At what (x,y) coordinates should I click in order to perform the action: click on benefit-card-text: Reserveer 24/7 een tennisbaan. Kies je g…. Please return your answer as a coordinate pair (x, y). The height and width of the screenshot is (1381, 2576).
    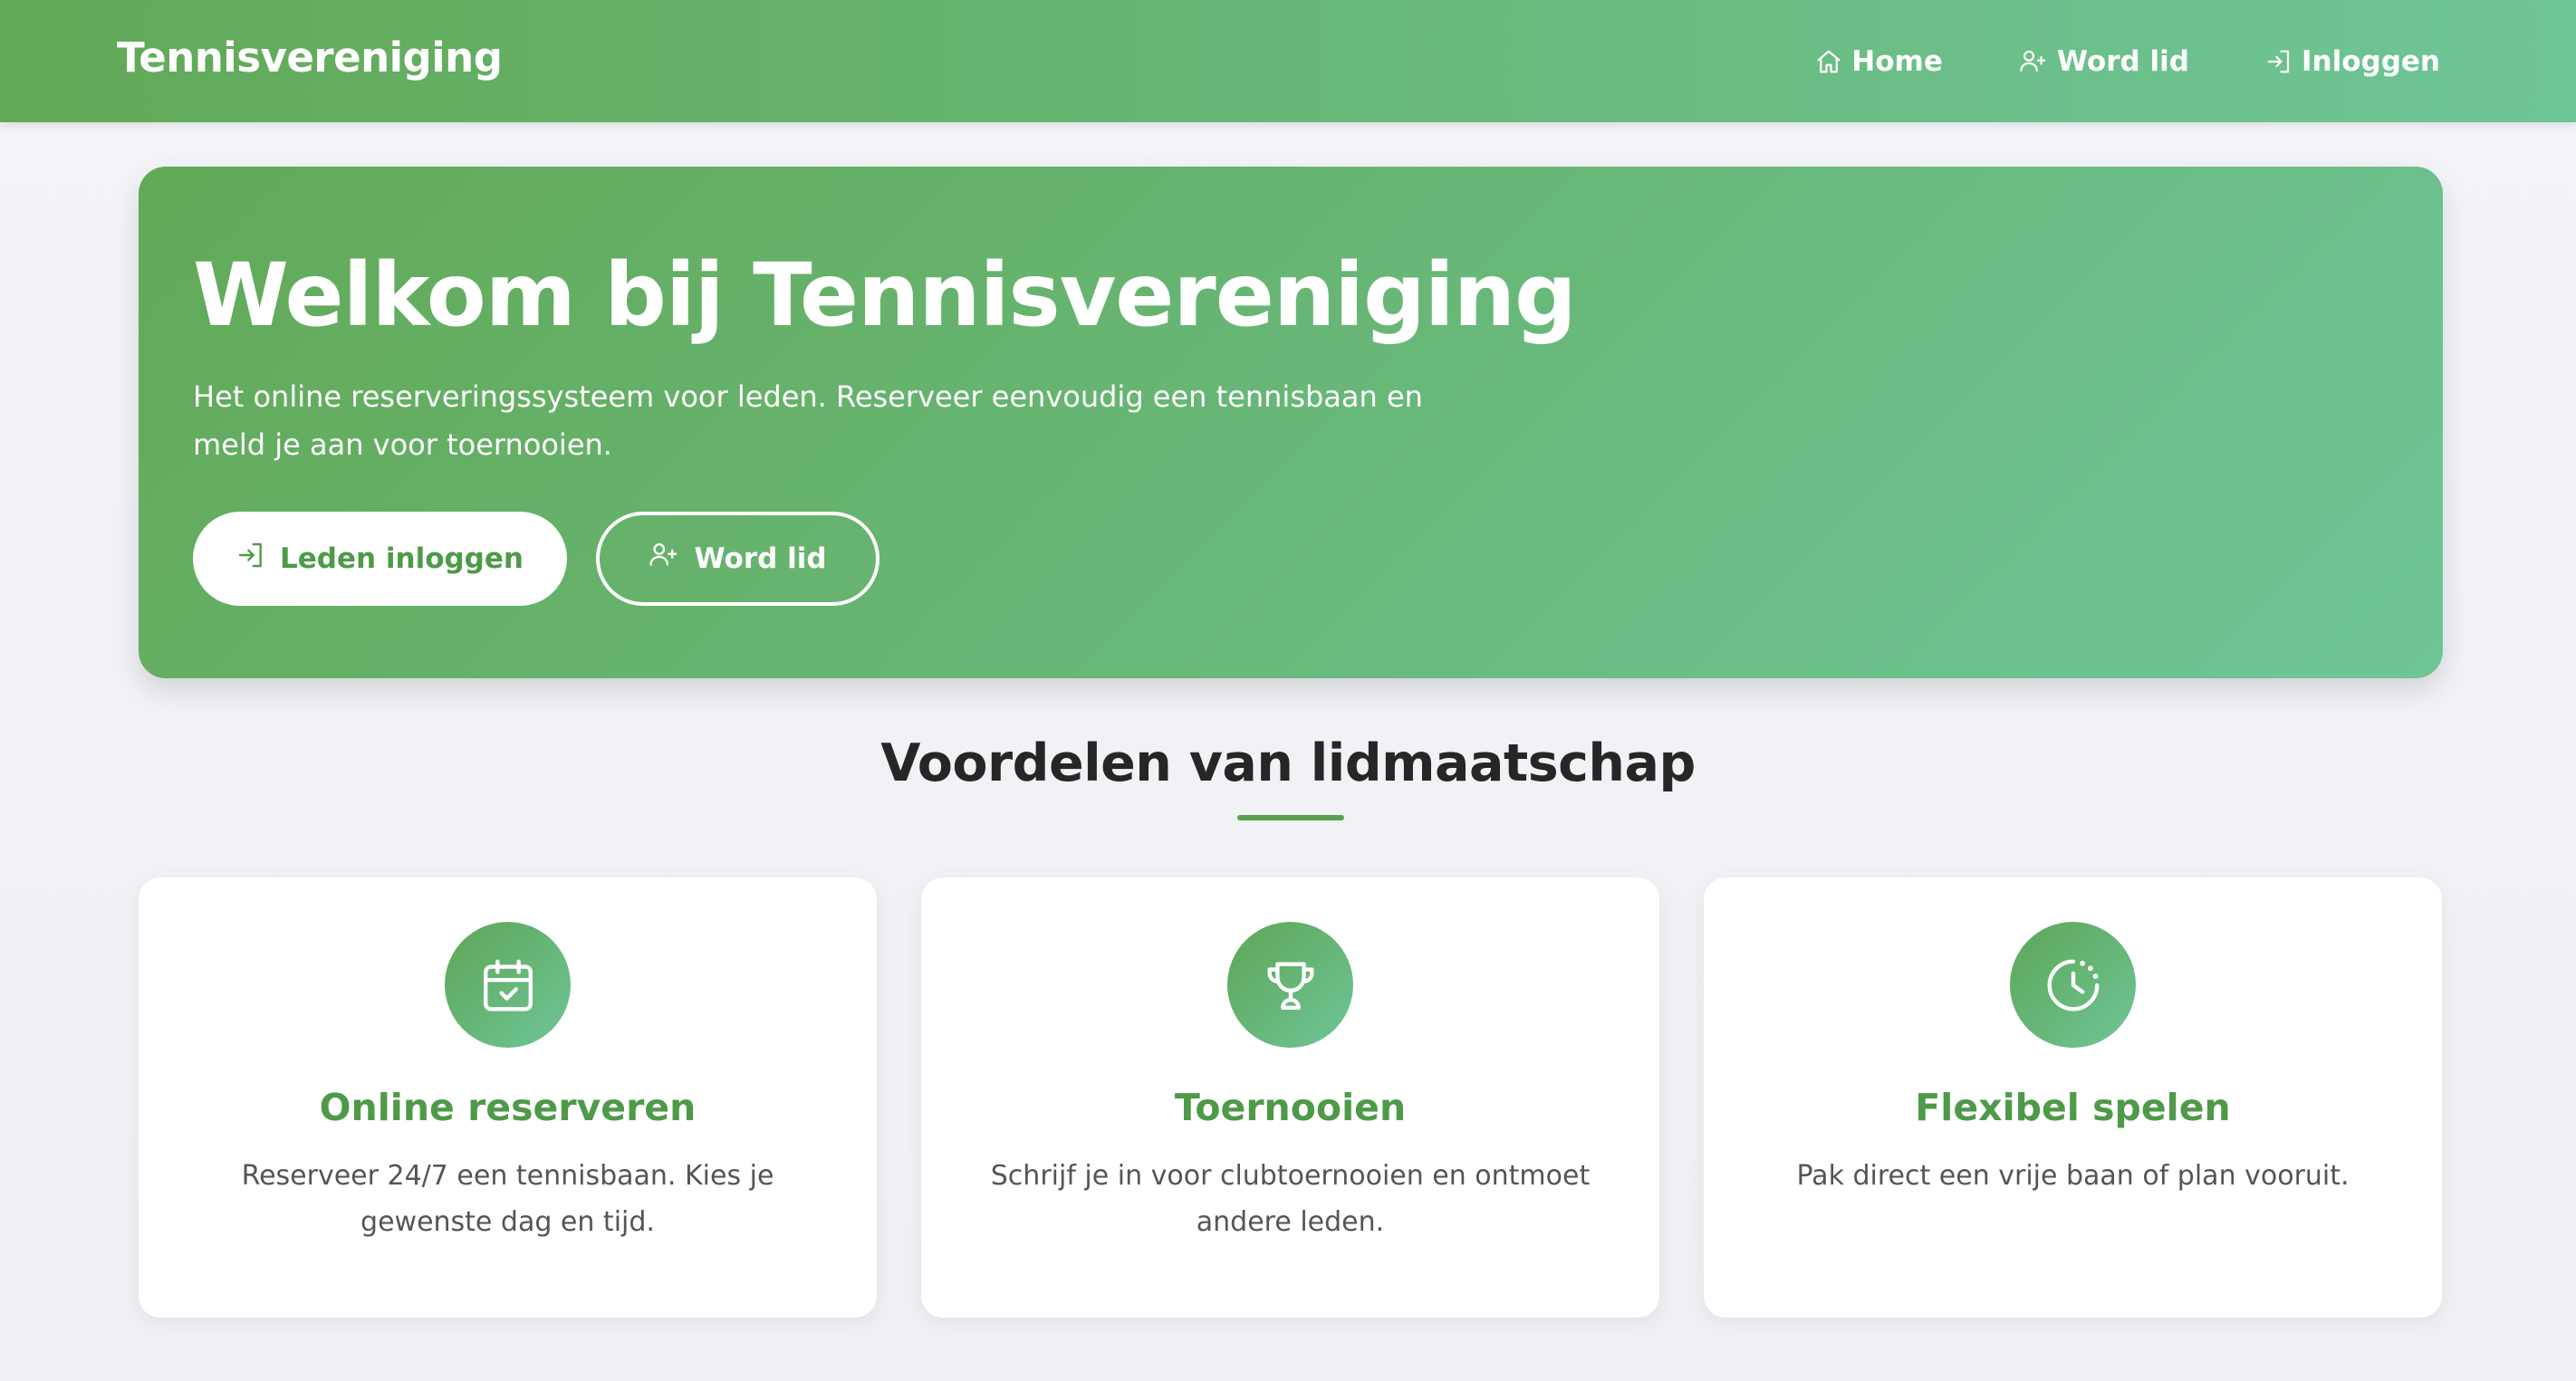
    Looking at the image, I should click on (507, 1199).